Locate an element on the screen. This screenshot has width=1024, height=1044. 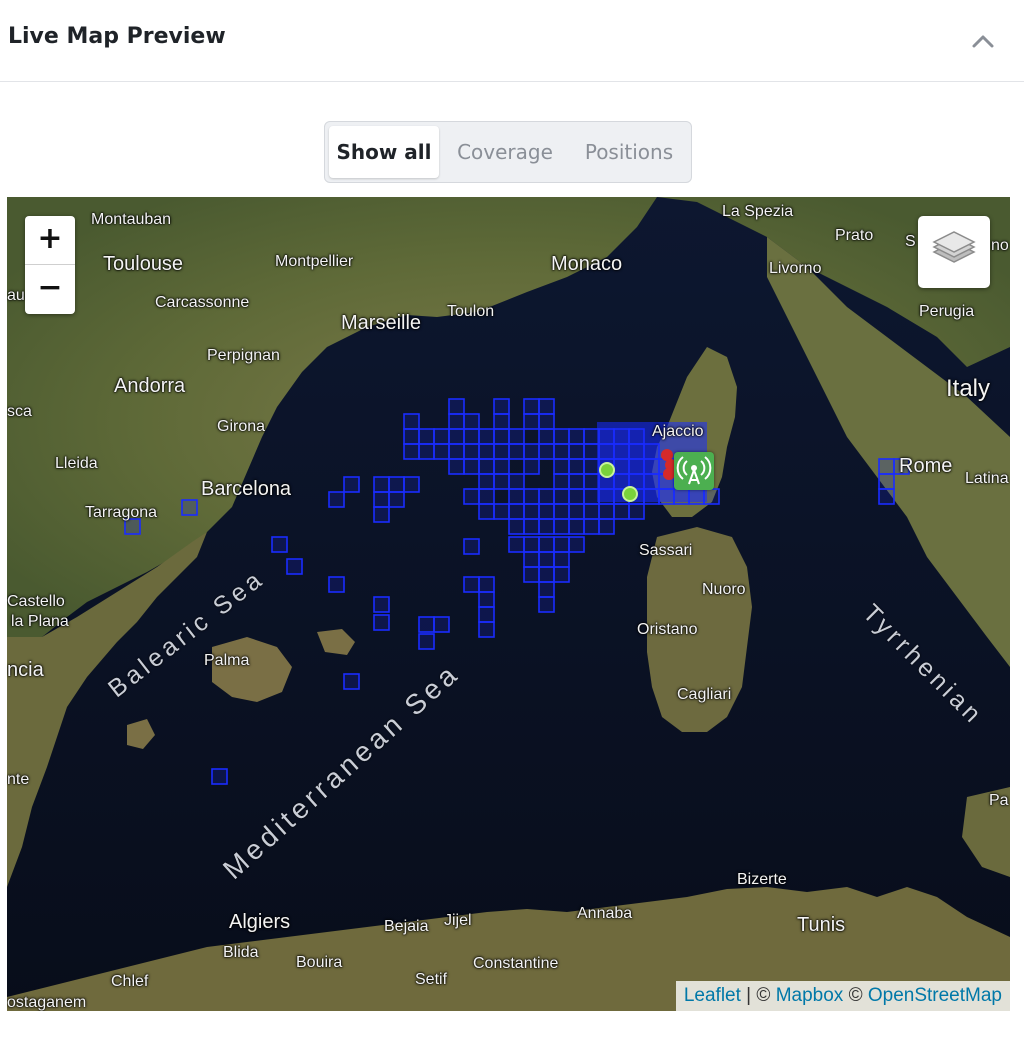
antenna-icon is located at coordinates (694, 470).